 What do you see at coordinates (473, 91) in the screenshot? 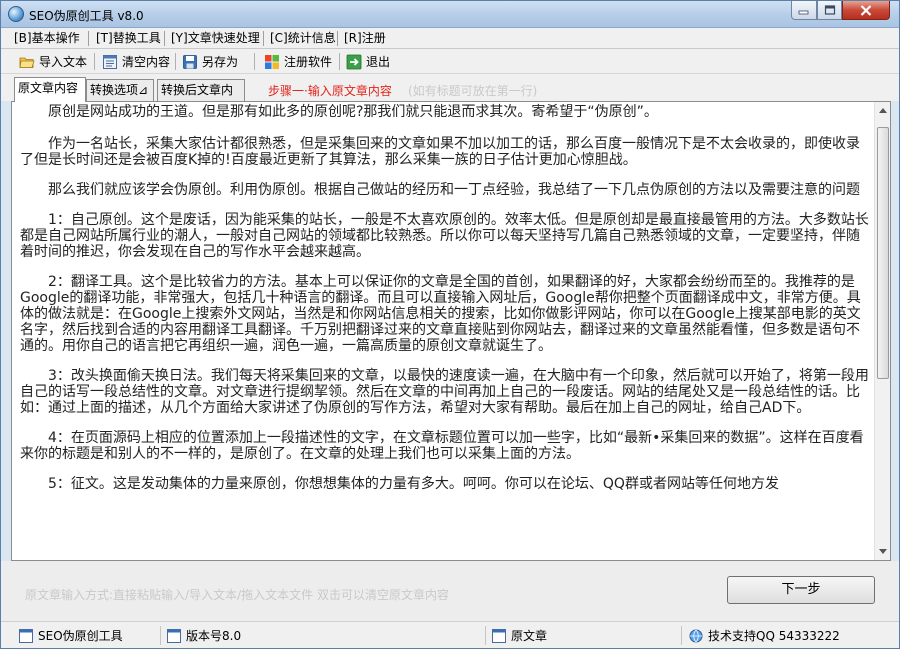
I see `step-hint: (如有标题可放在第一行)` at bounding box center [473, 91].